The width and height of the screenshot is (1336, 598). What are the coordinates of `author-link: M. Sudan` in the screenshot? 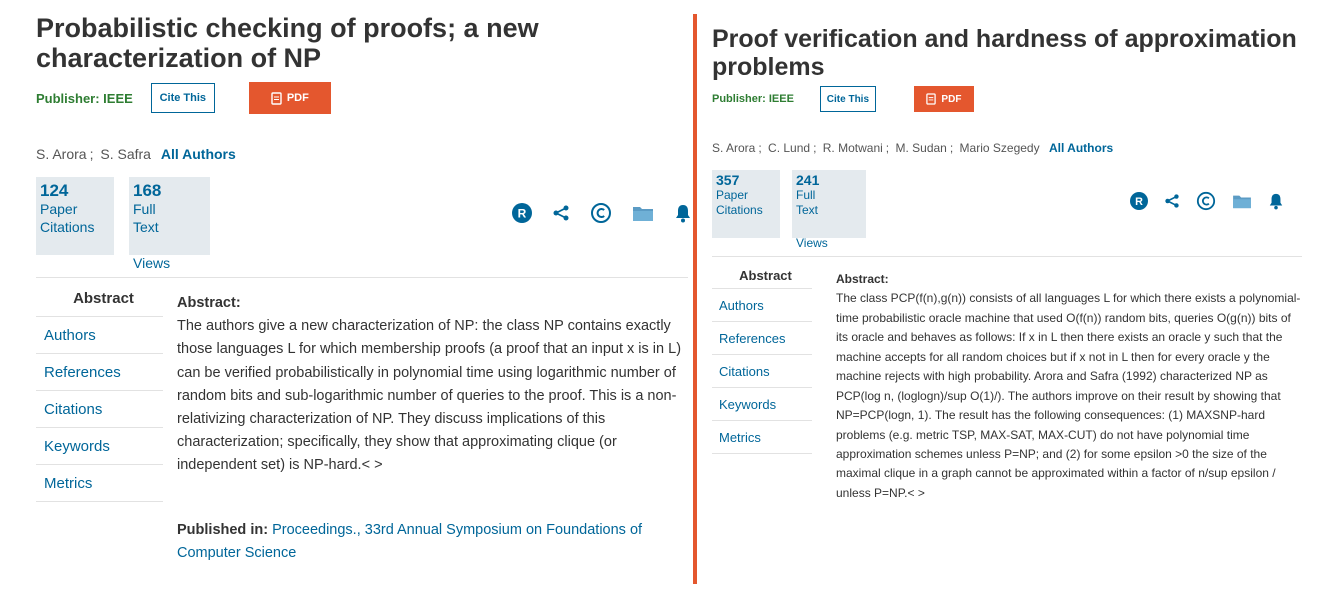 It's located at (920, 148).